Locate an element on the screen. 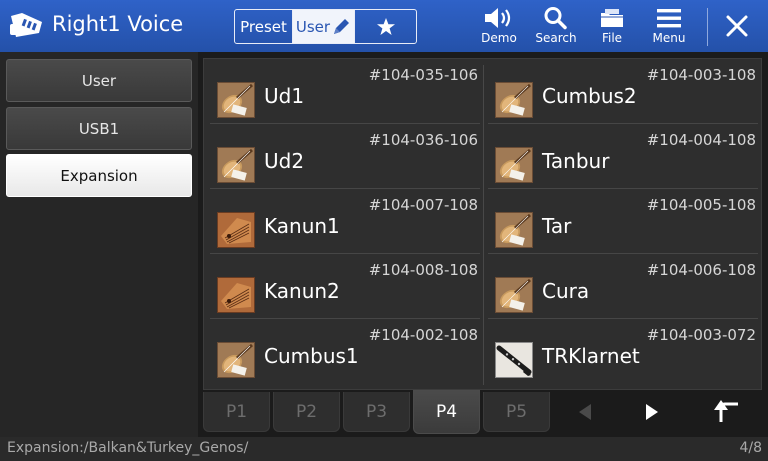 The width and height of the screenshot is (768, 461). voice-name: Kanun2 is located at coordinates (302, 291).